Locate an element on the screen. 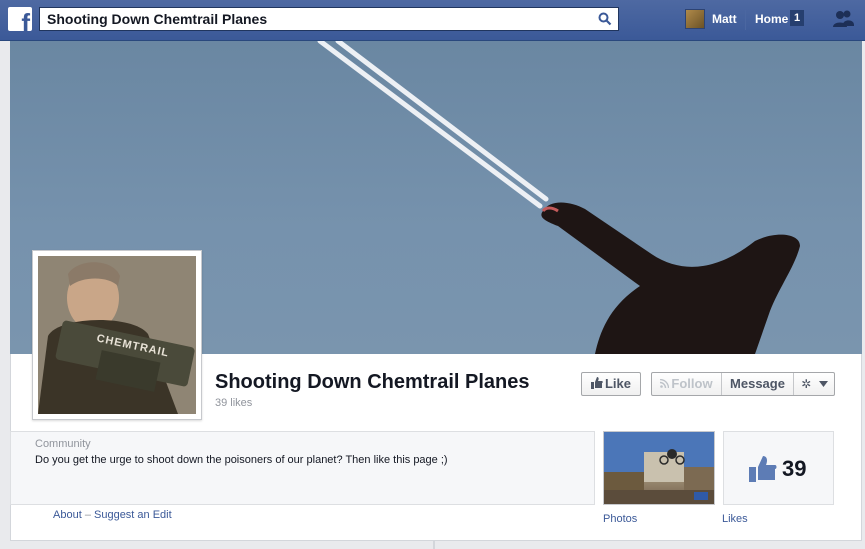 The width and height of the screenshot is (865, 549). page-actions-group: Follow Message ✲ is located at coordinates (743, 384).